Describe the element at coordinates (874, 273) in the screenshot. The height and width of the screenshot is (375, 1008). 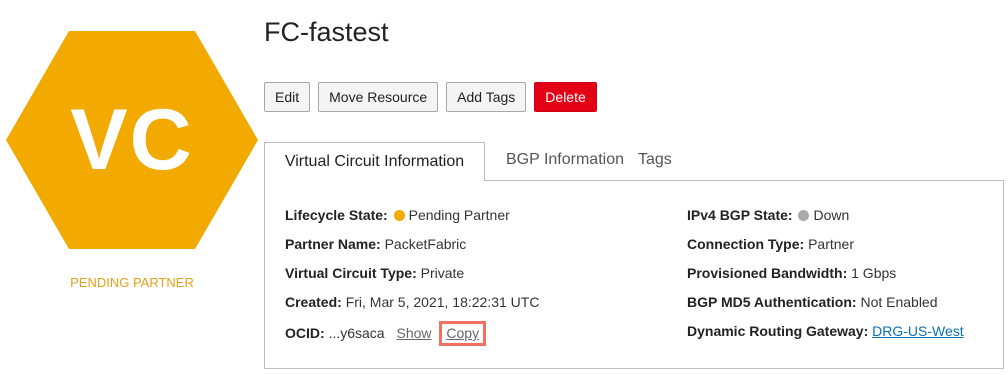
I see `provisioned-bandwidth-value: 1 Gbps` at that location.